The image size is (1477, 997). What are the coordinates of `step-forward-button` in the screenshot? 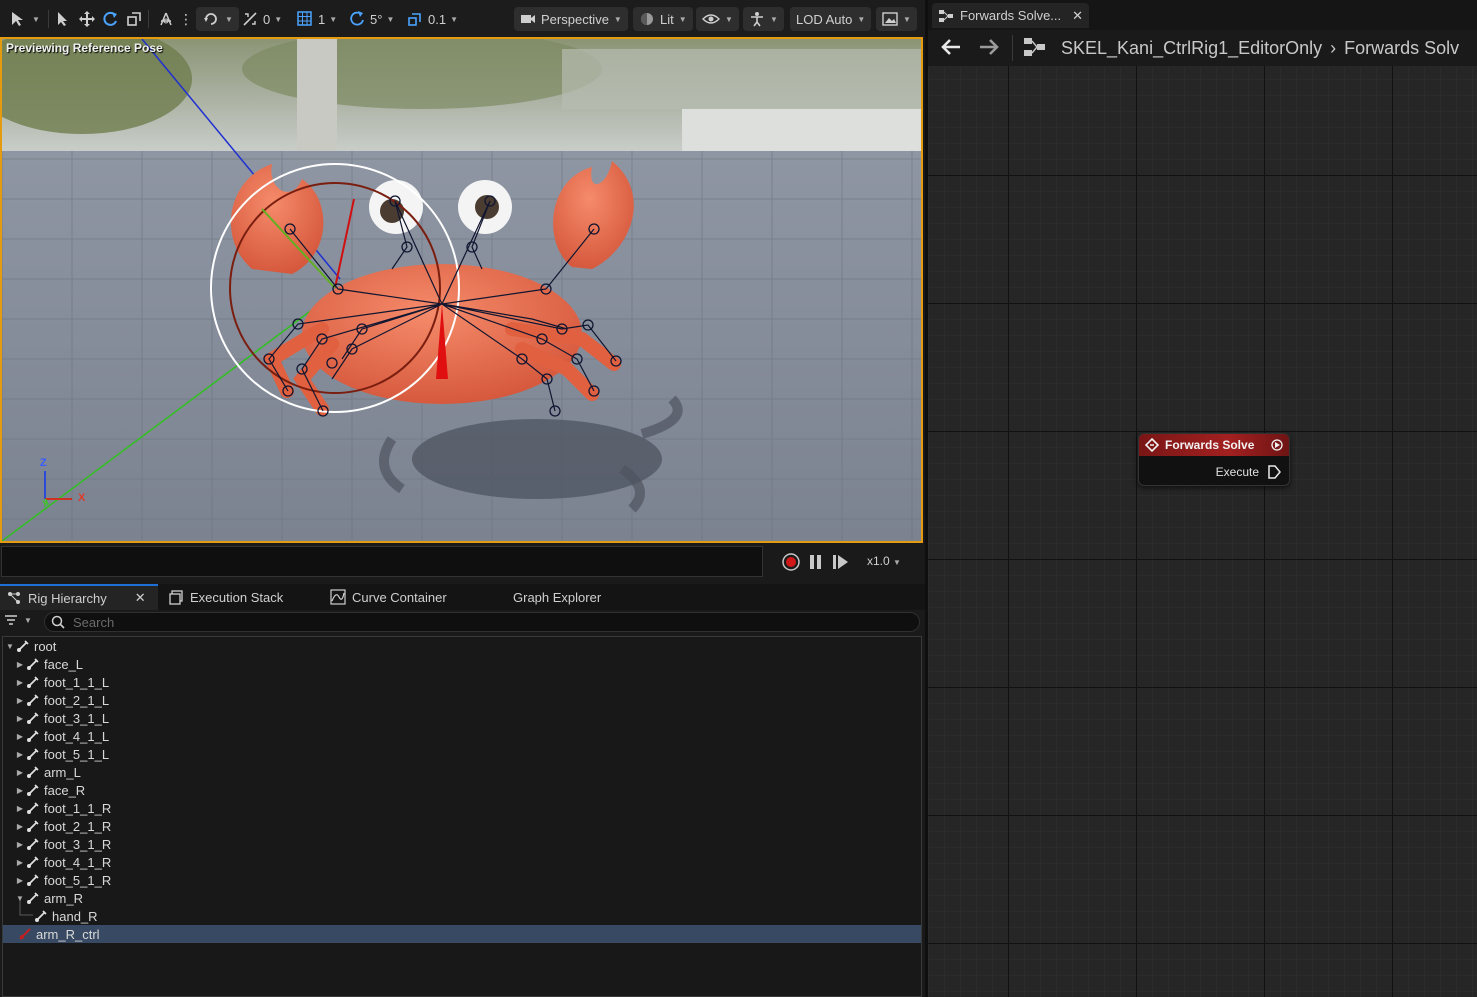 It's located at (841, 563).